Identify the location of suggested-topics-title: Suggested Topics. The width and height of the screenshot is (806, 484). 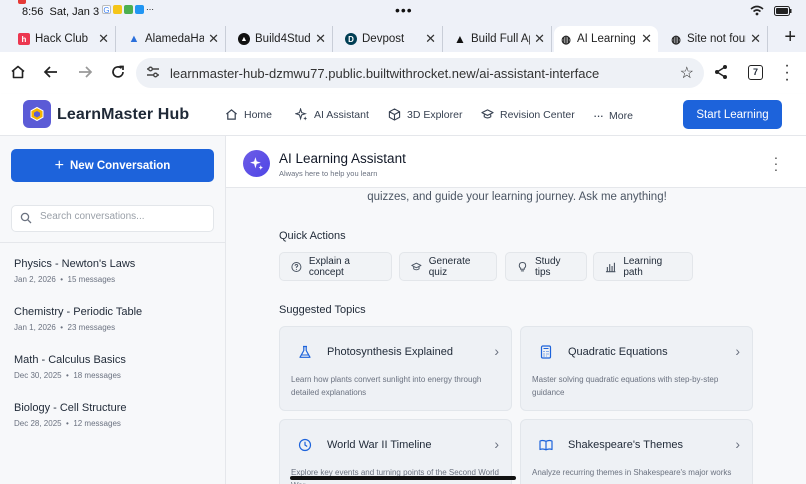
(322, 310).